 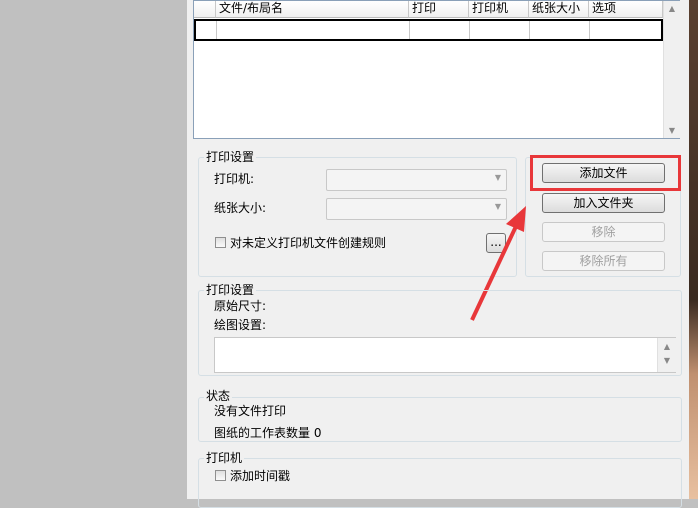 I want to click on column-header-paper-size: 纸张大小, so click(x=559, y=9).